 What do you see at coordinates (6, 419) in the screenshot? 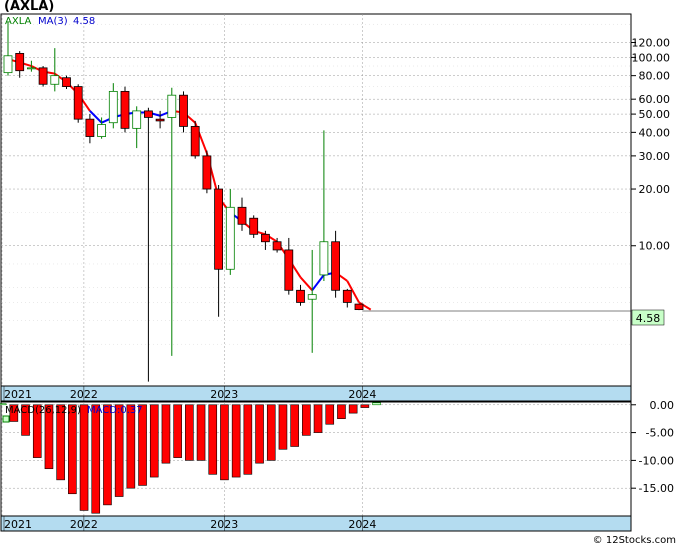
I see `macd-legend-marker` at bounding box center [6, 419].